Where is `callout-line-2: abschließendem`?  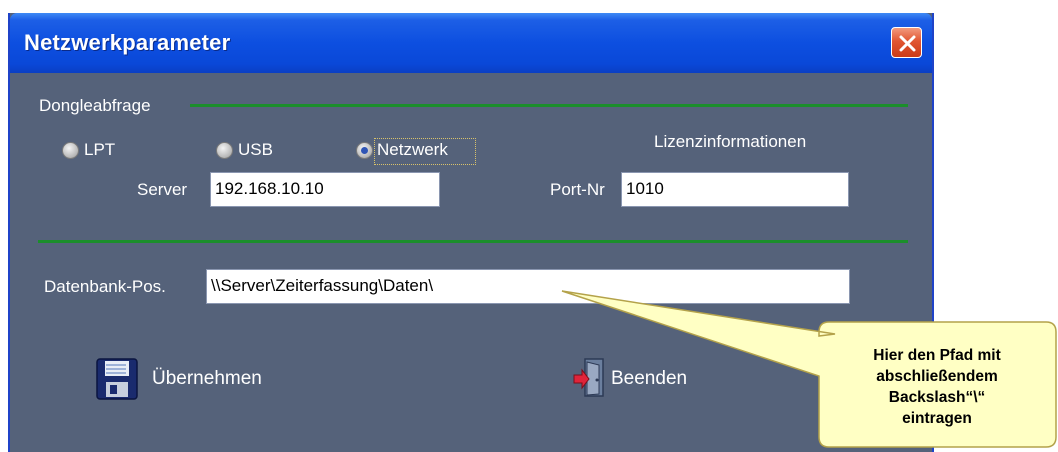 callout-line-2: abschließendem is located at coordinates (937, 376).